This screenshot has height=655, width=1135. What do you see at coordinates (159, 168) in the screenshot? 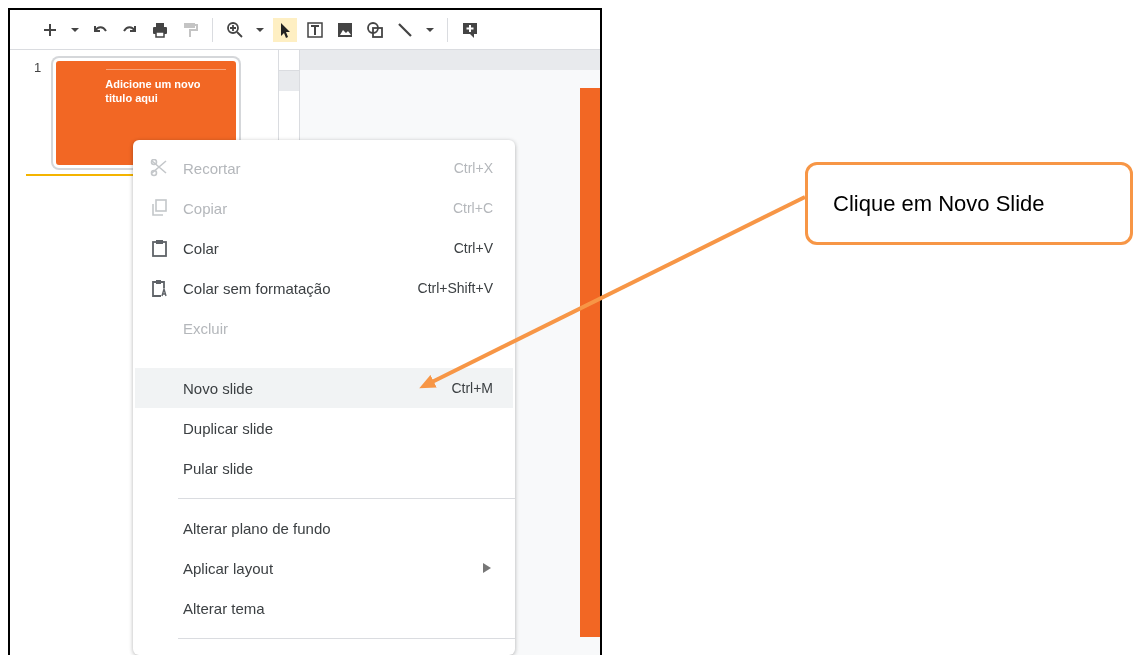
I see `scissors-icon` at bounding box center [159, 168].